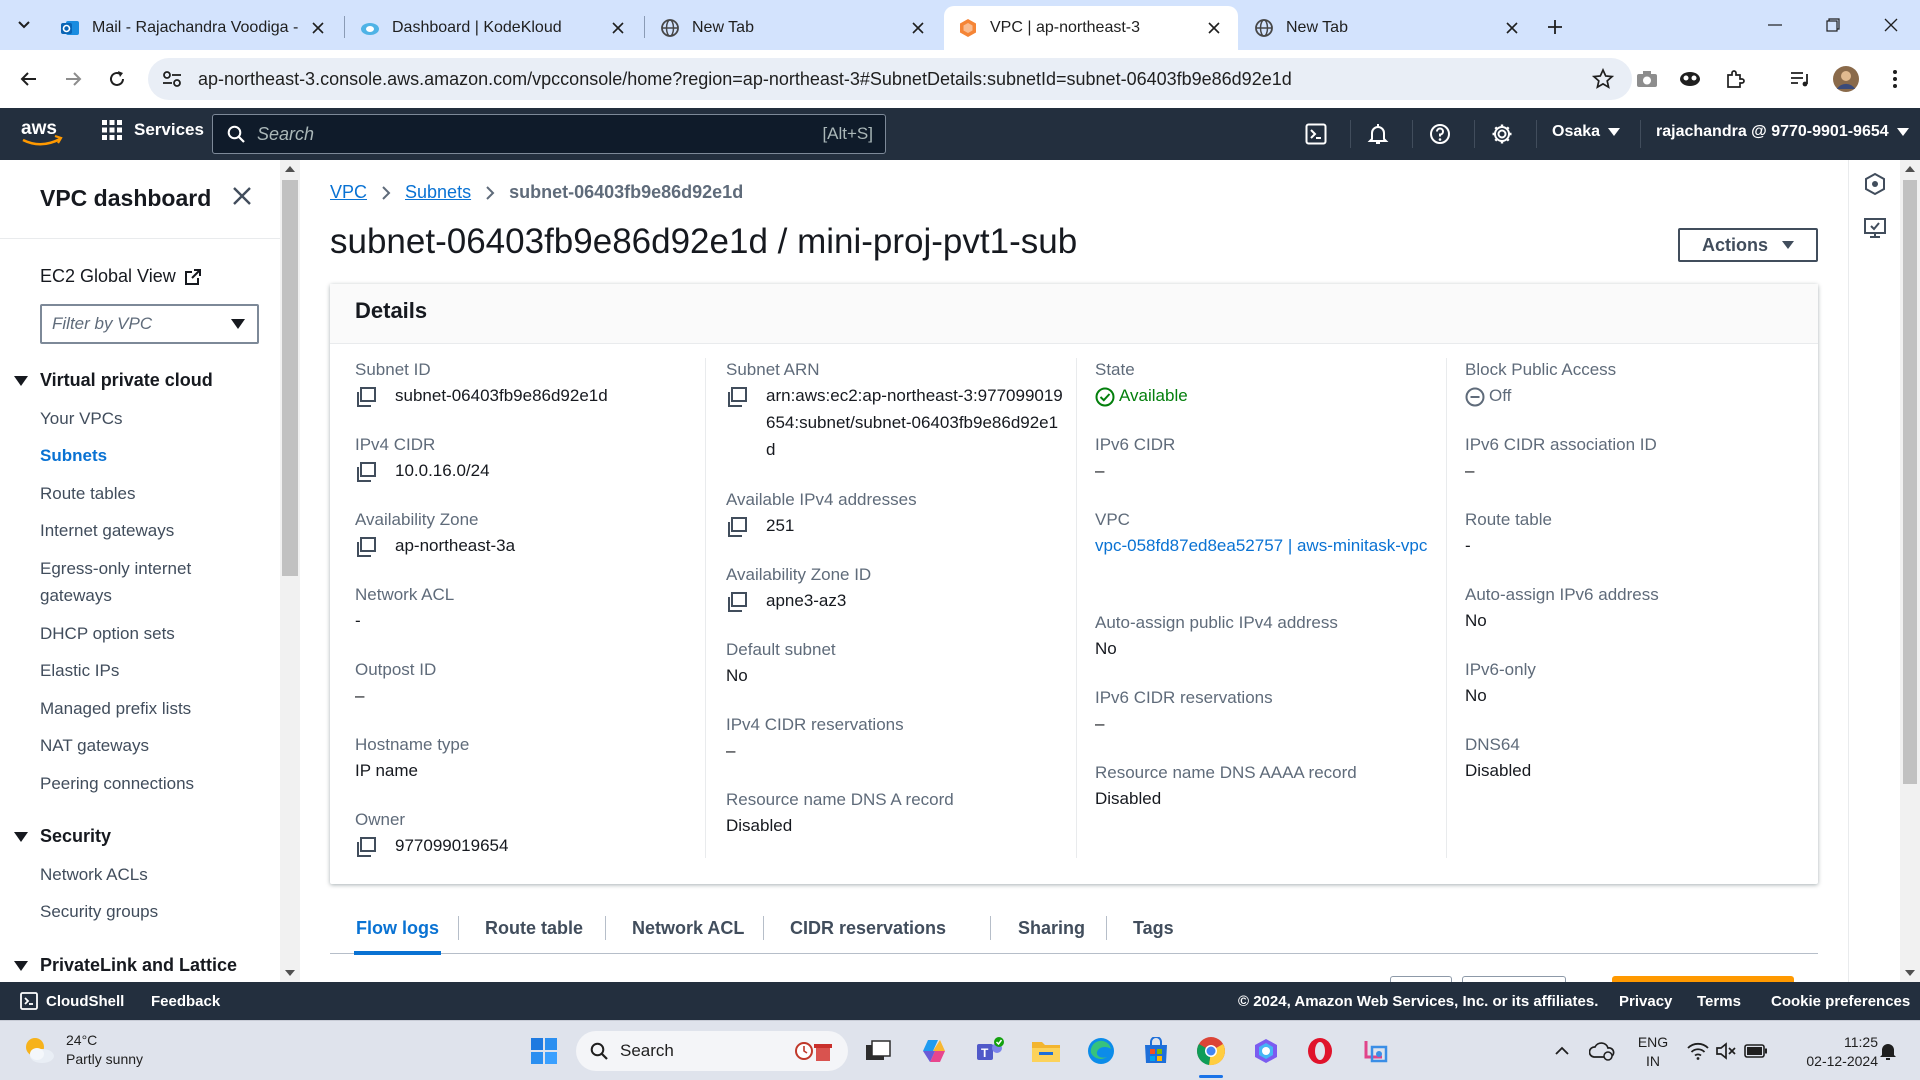 The image size is (1920, 1080). I want to click on restore-window-icon, so click(1833, 25).